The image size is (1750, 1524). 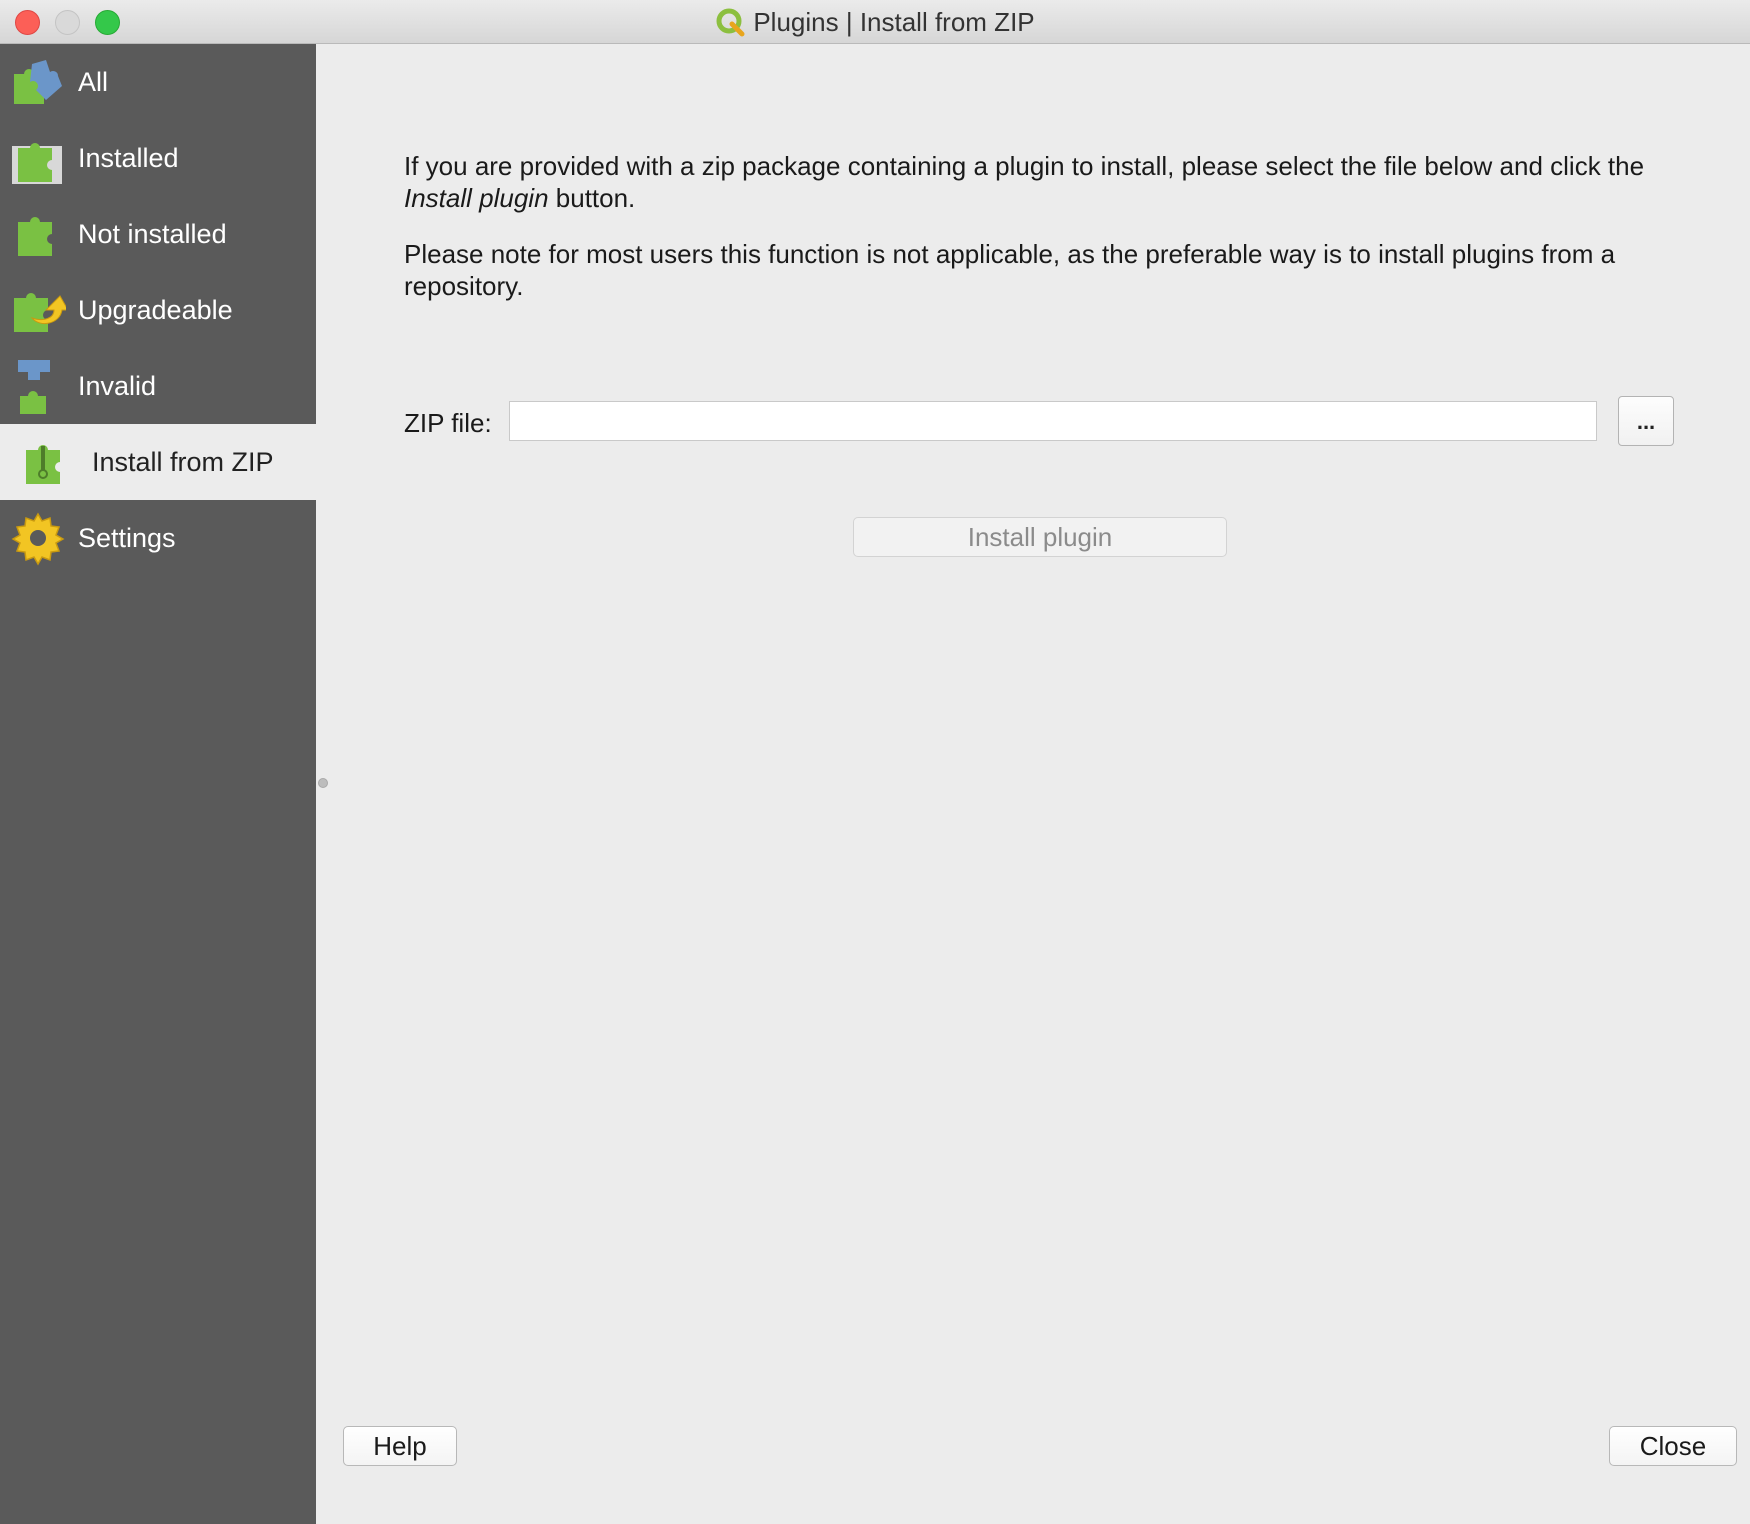 I want to click on sidebar-item-install-from-zip: Install from ZIP, so click(x=158, y=462).